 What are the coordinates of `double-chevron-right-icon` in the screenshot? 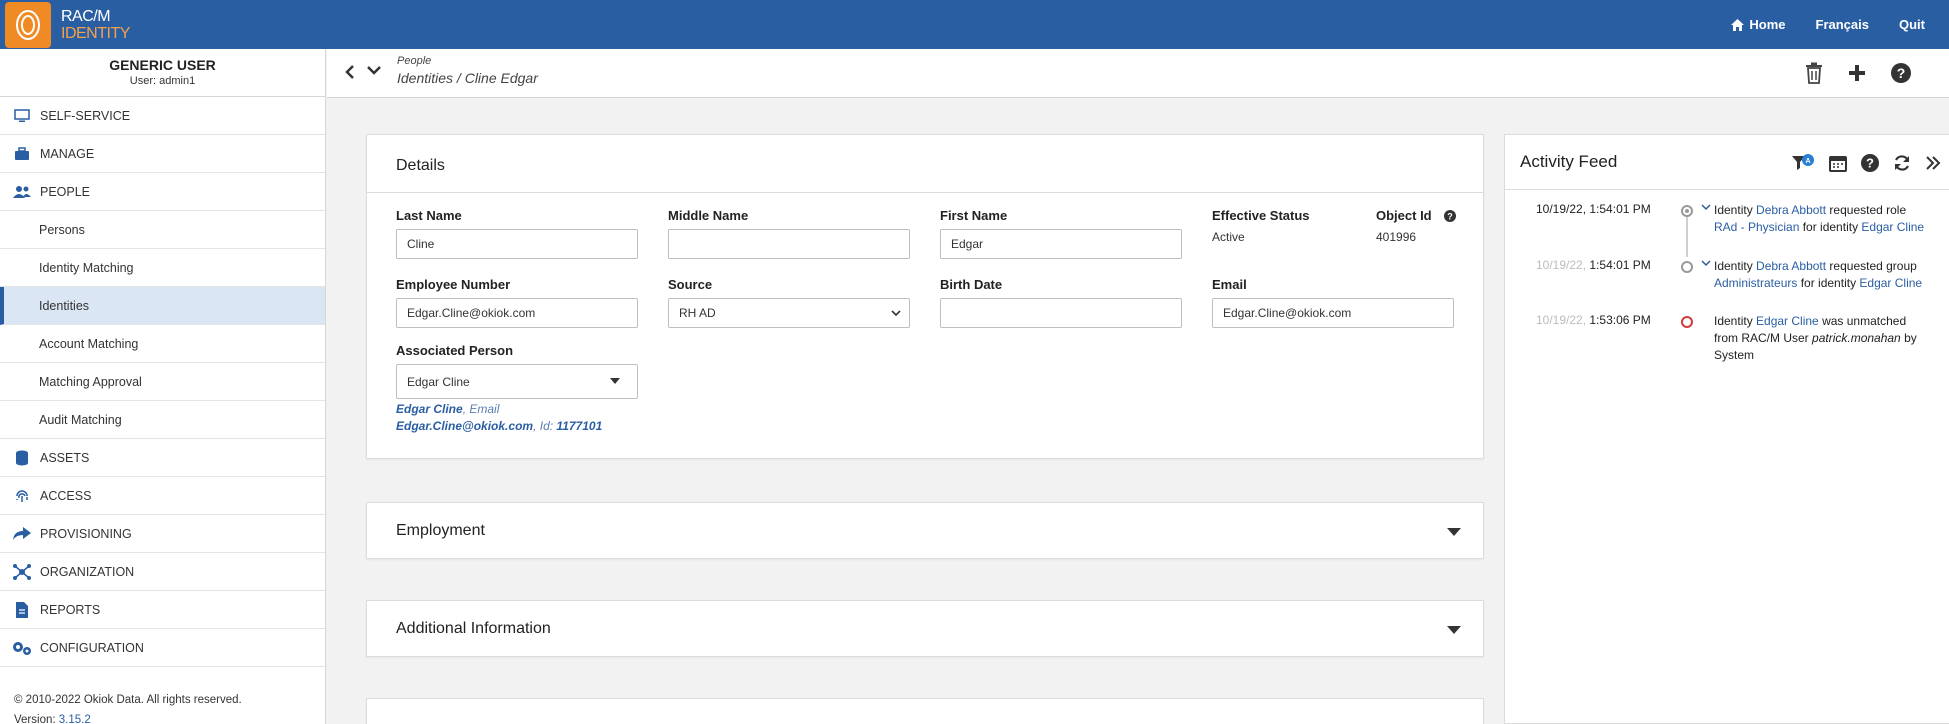 It's located at (1933, 163).